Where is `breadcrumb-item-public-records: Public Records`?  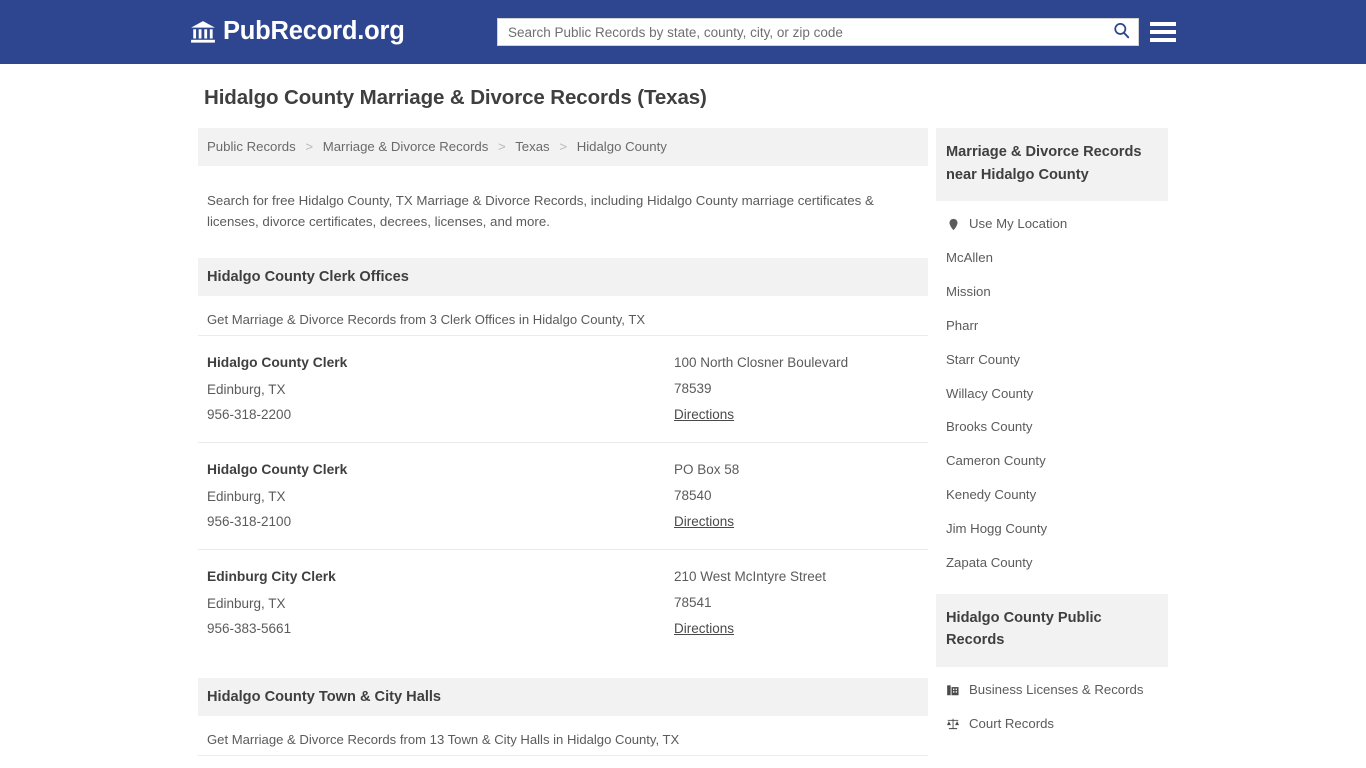
breadcrumb-item-public-records: Public Records is located at coordinates (251, 146).